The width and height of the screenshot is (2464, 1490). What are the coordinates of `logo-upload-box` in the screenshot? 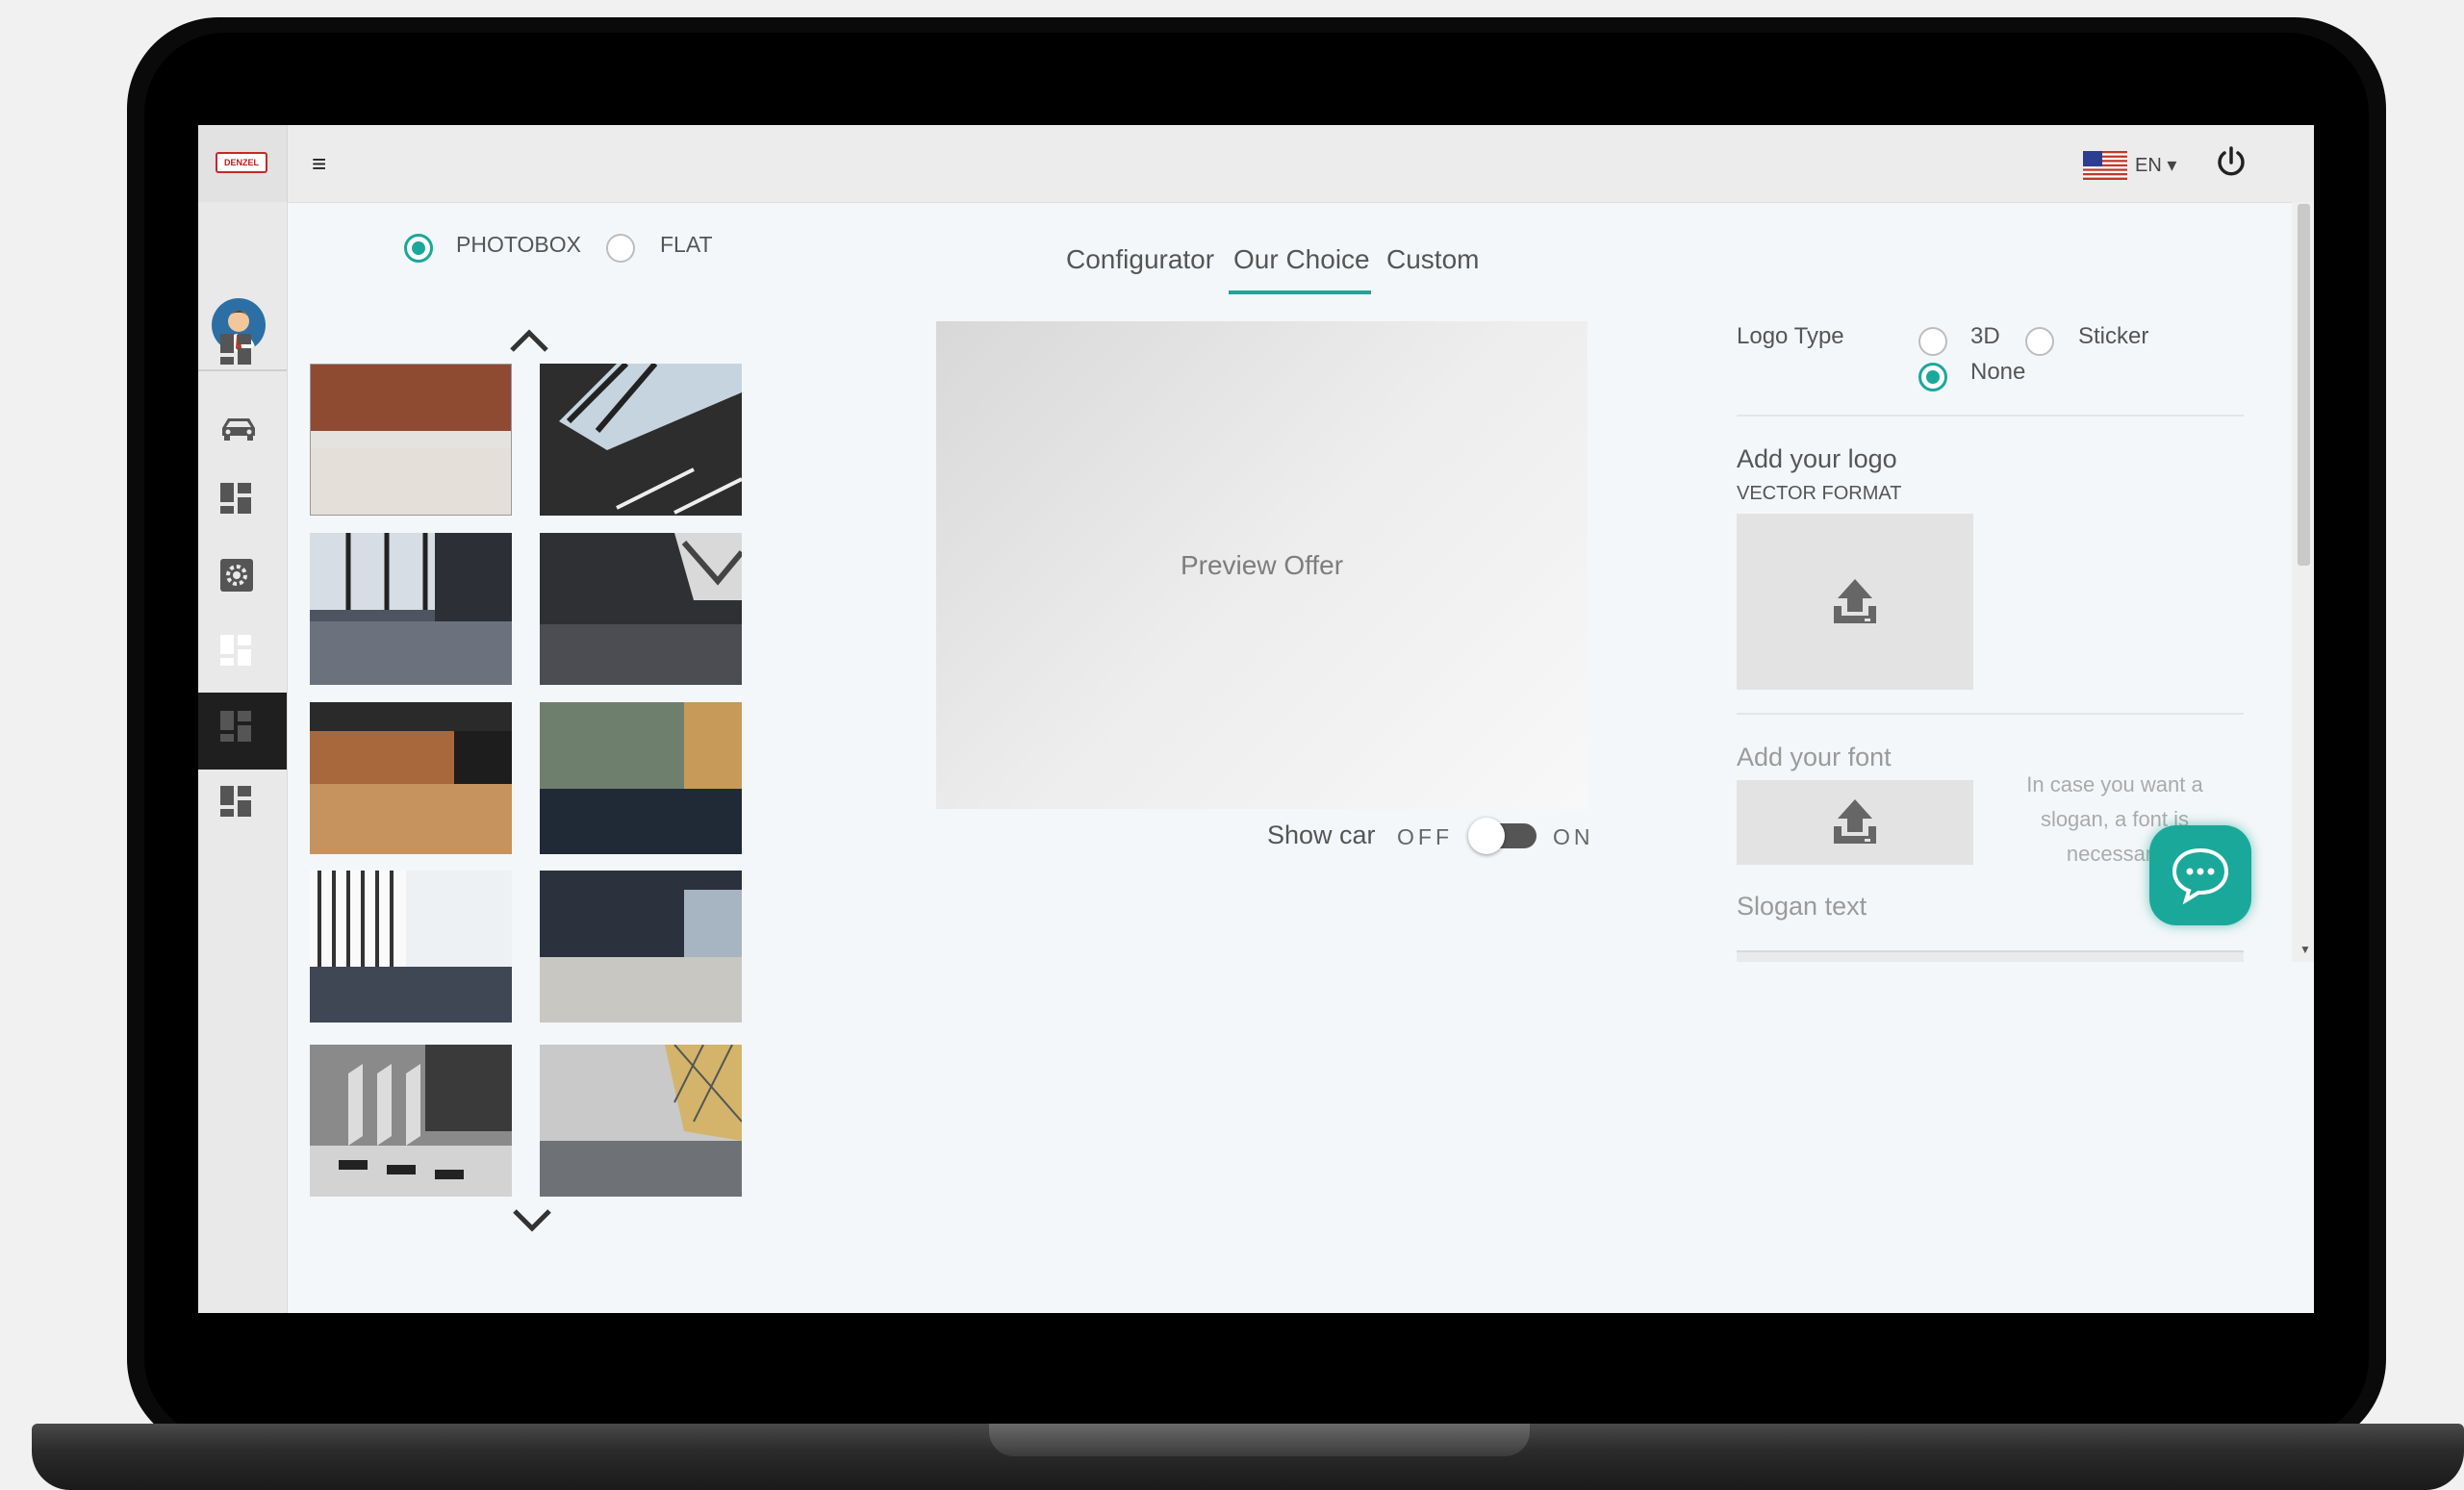 It's located at (1855, 602).